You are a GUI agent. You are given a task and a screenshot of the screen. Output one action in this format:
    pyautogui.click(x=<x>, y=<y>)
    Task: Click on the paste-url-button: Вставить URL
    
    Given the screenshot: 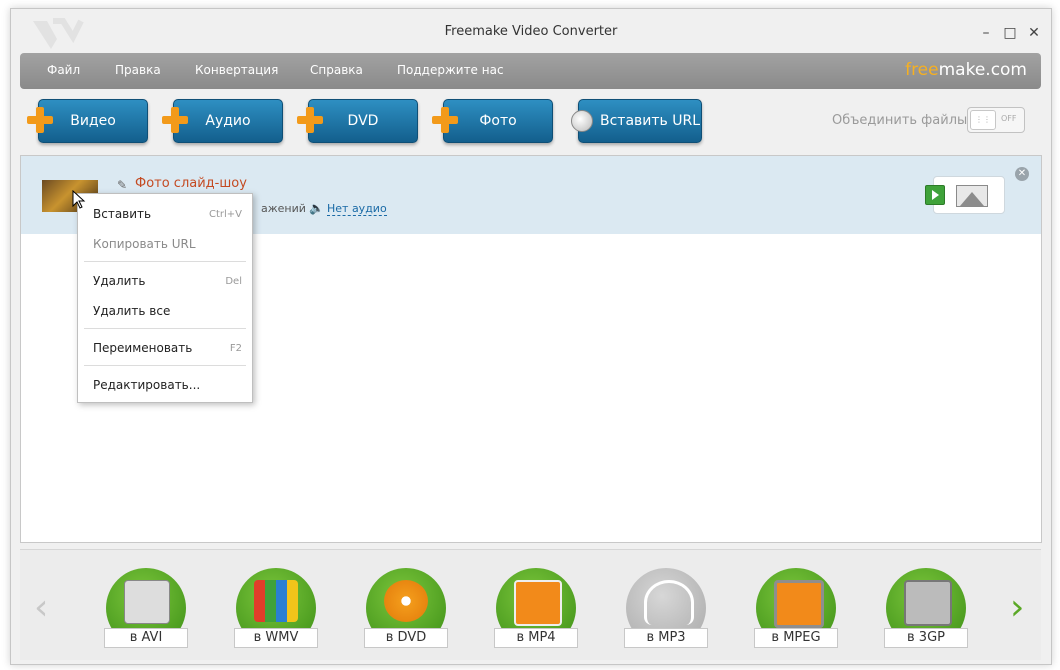 What is the action you would take?
    pyautogui.click(x=640, y=121)
    